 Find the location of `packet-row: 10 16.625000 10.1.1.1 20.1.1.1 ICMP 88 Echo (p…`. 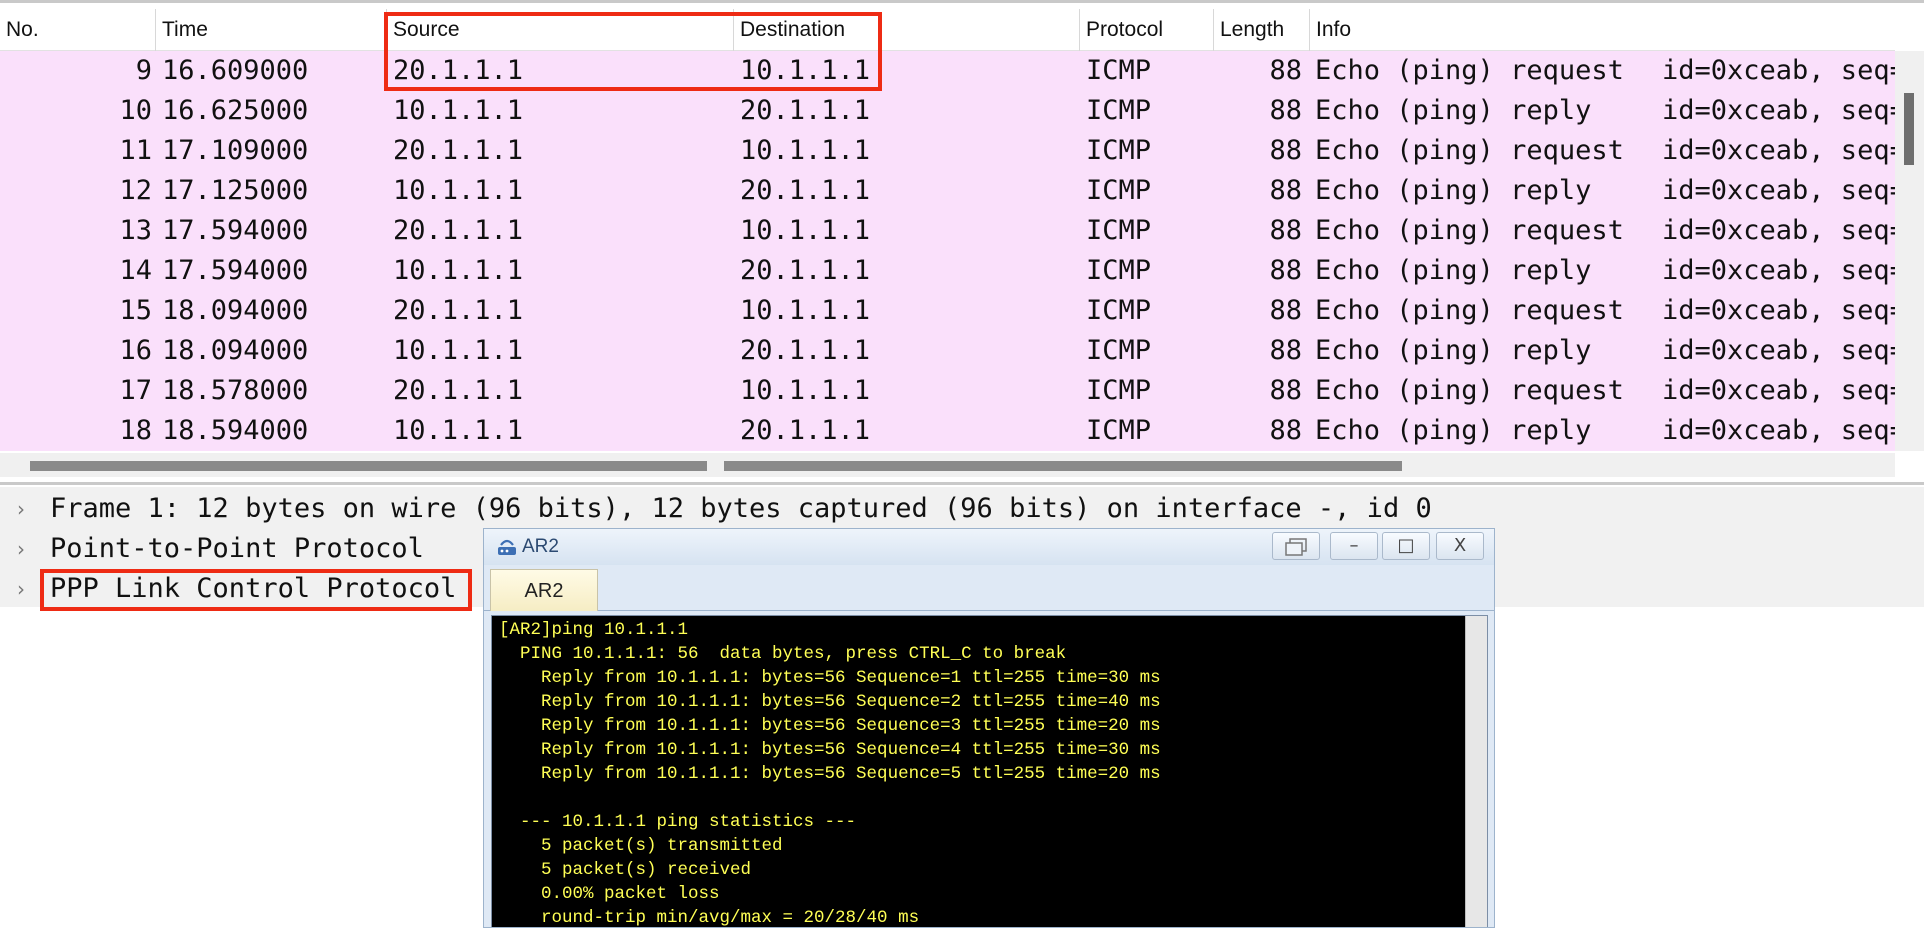

packet-row: 10 16.625000 10.1.1.1 20.1.1.1 ICMP 88 Echo (p… is located at coordinates (947, 111).